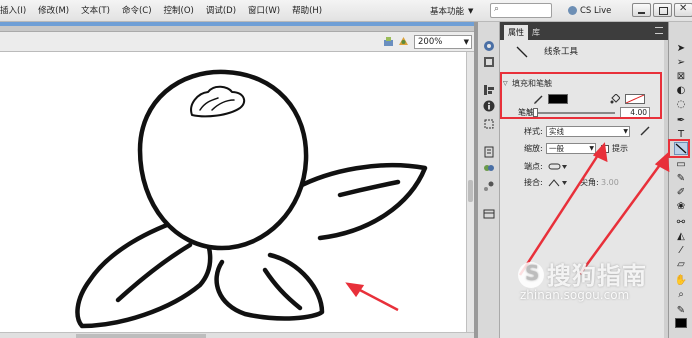 This screenshot has width=692, height=338. What do you see at coordinates (572, 10) in the screenshot?
I see `cs-live-icon` at bounding box center [572, 10].